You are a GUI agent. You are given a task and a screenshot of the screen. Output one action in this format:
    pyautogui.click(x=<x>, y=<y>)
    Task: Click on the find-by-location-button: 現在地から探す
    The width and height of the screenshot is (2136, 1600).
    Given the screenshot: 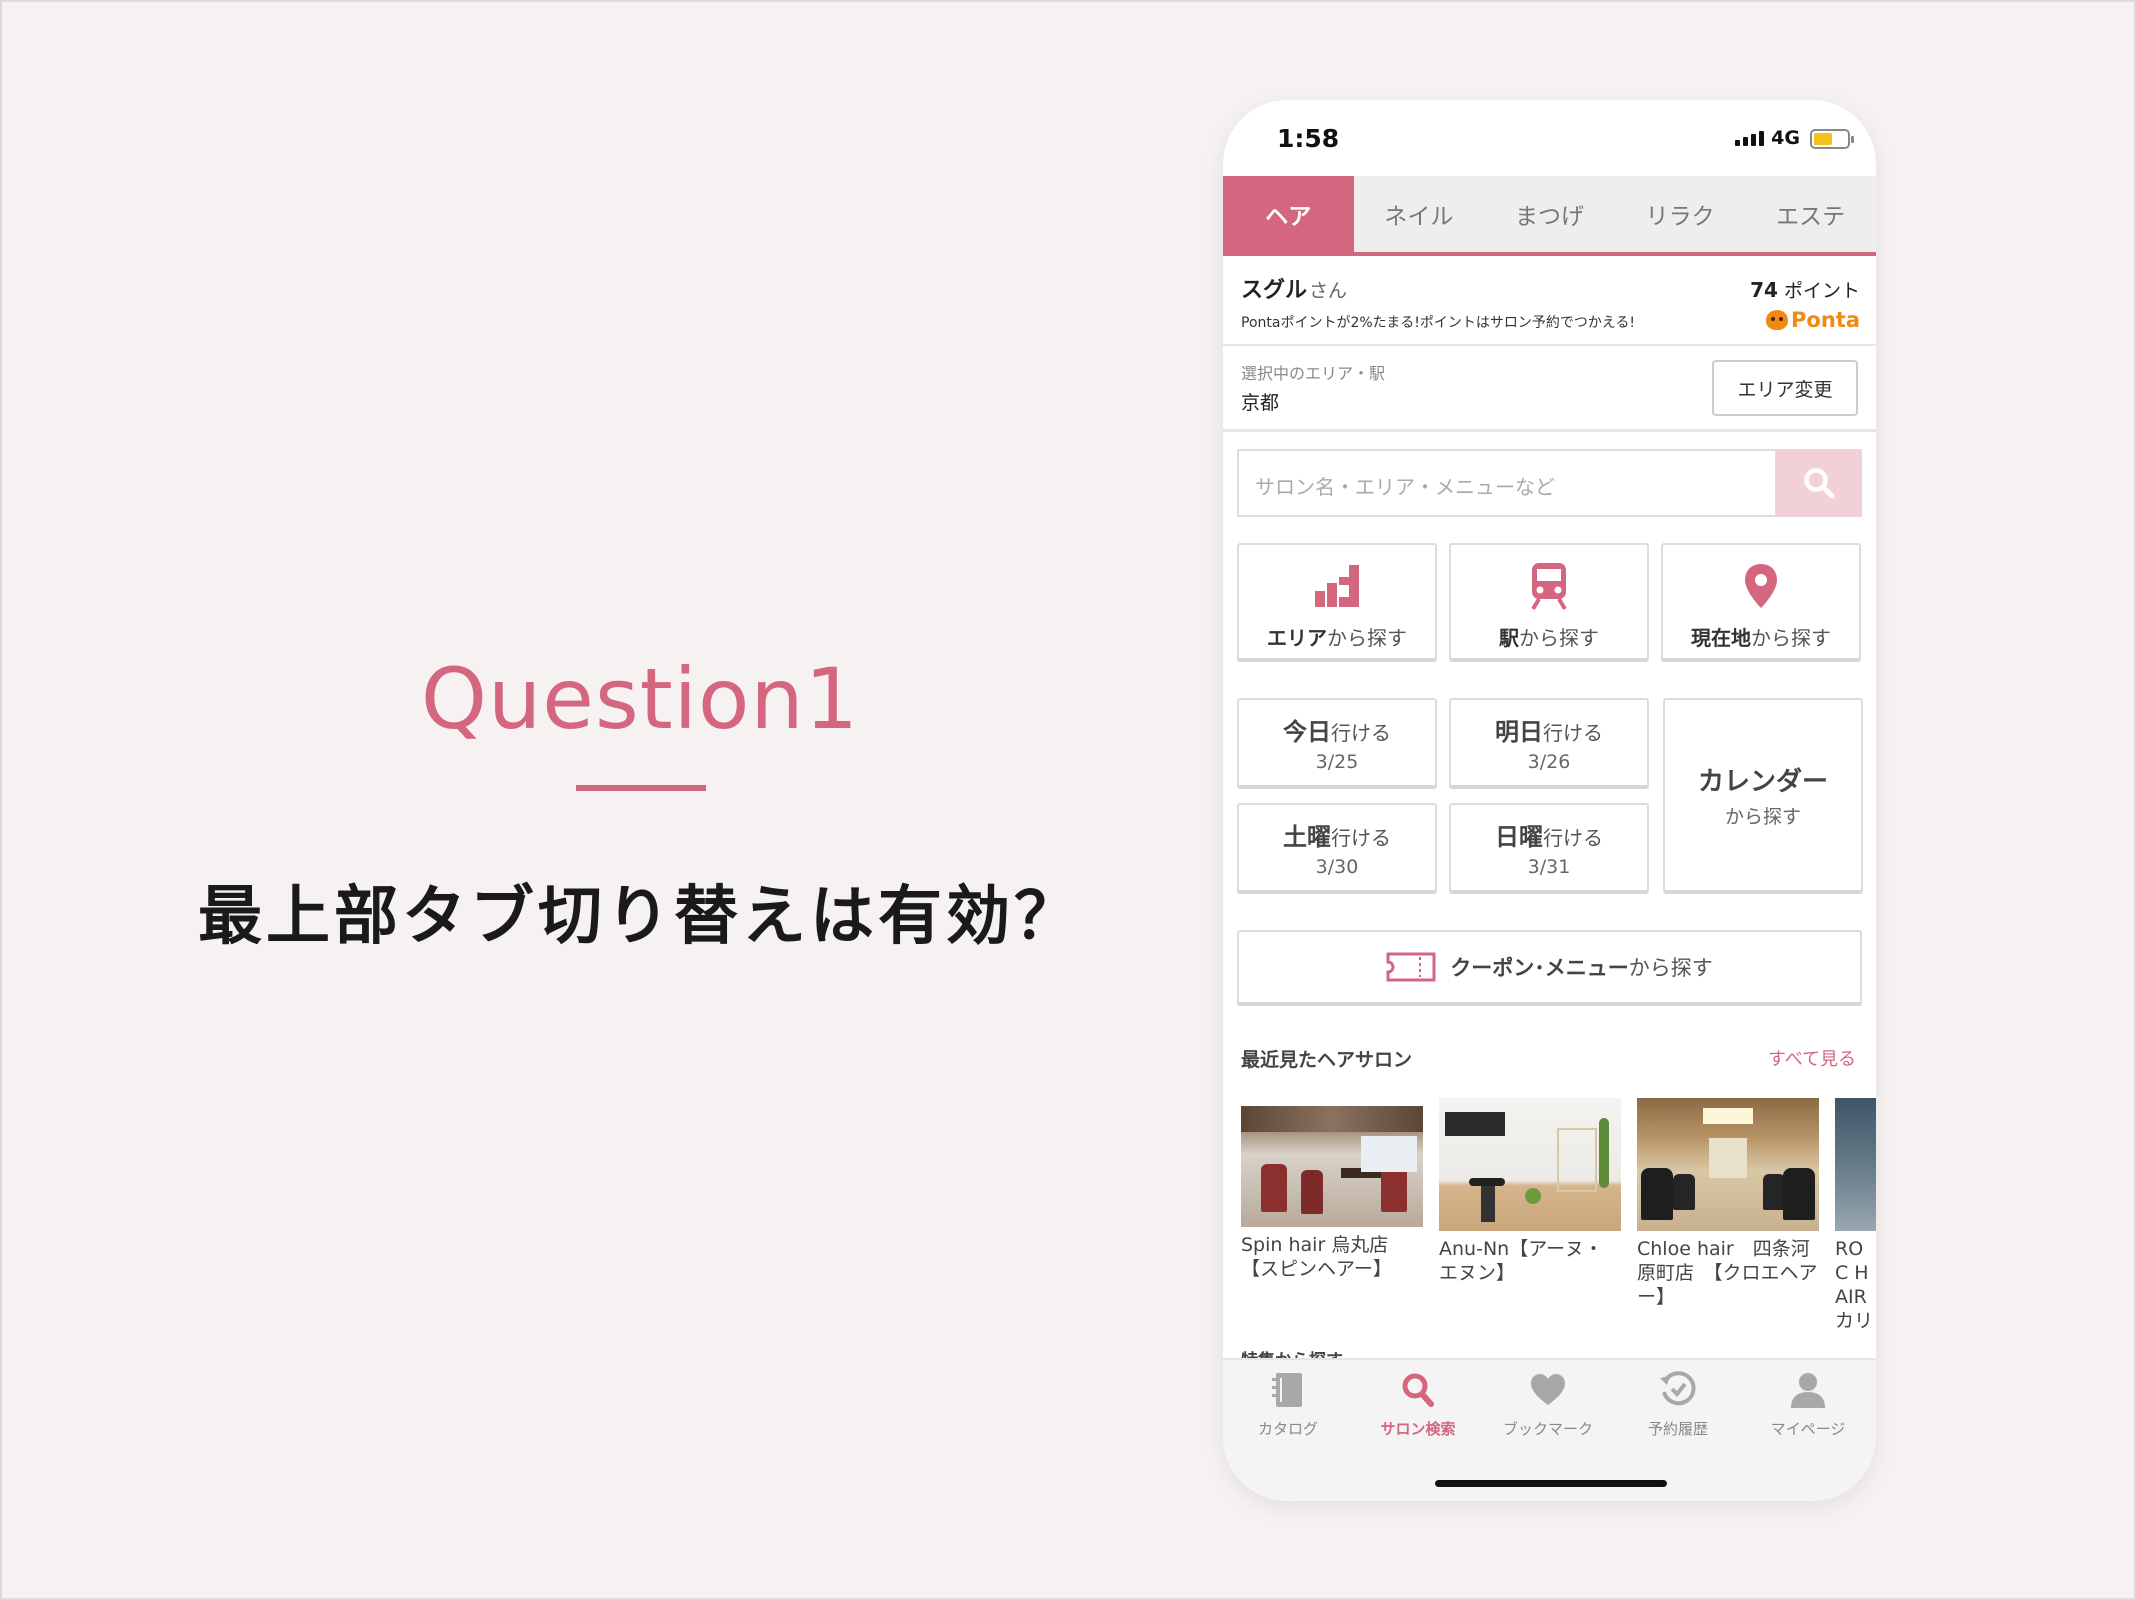 What is the action you would take?
    pyautogui.click(x=1761, y=602)
    